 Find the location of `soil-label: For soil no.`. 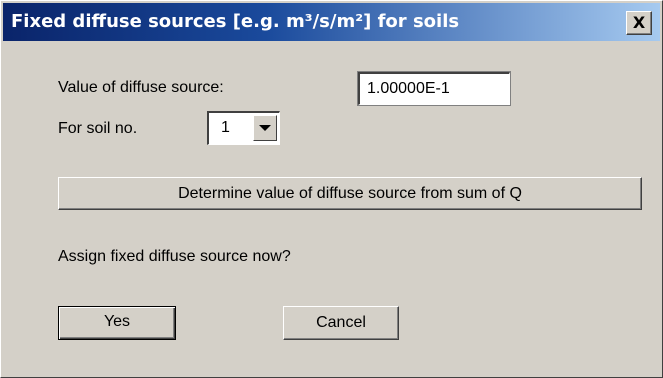

soil-label: For soil no. is located at coordinates (98, 128).